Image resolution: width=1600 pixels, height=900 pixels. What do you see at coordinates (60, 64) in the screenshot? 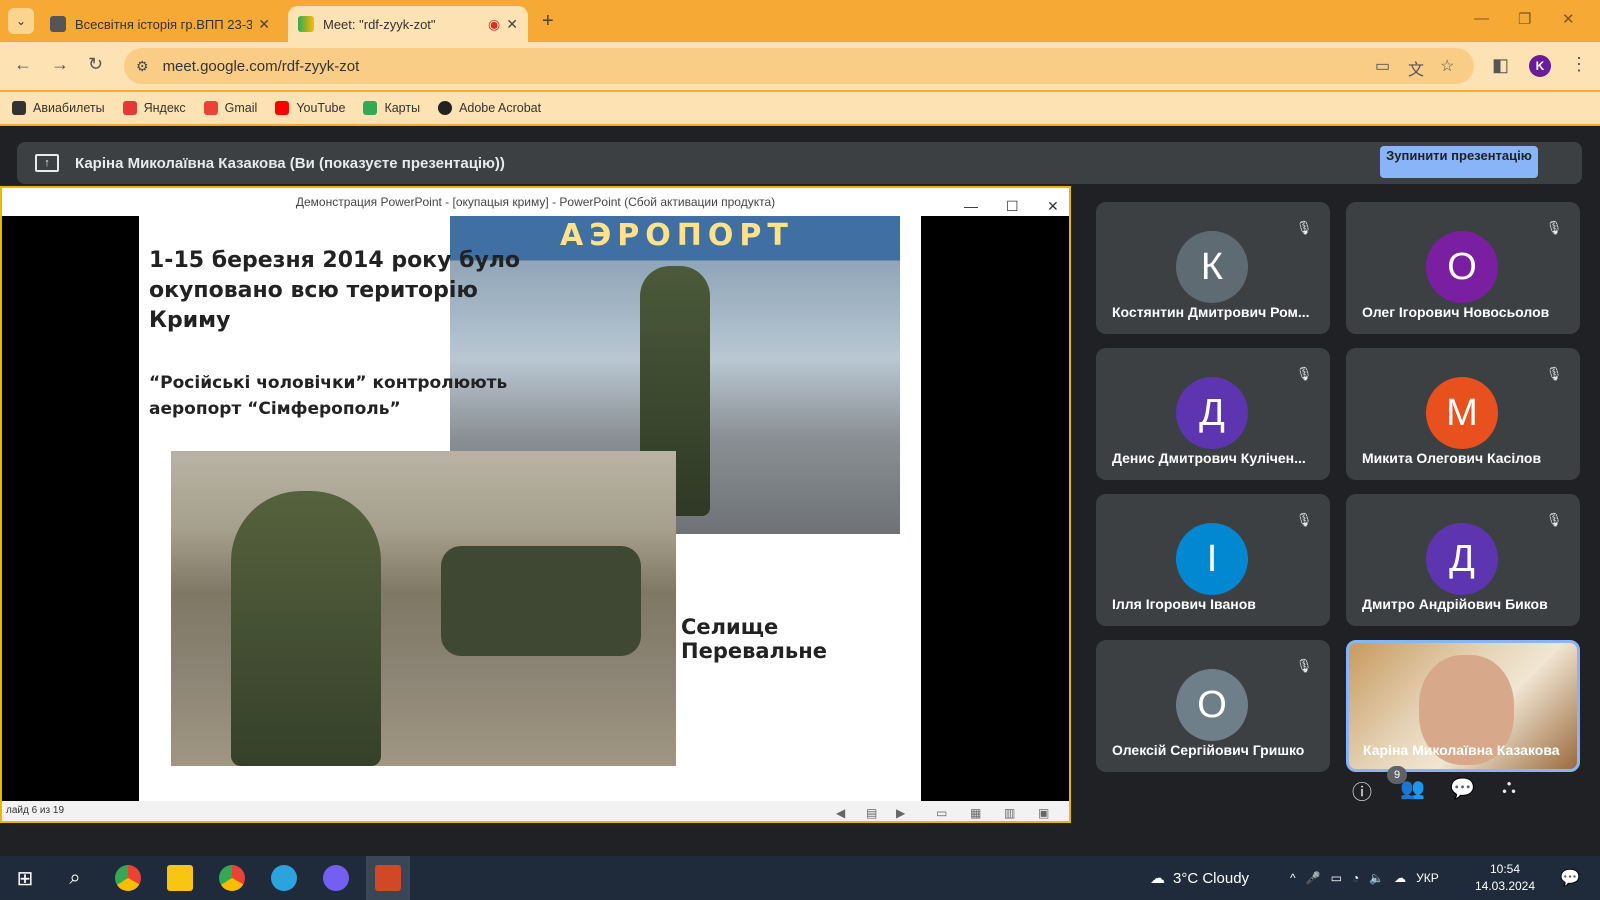
I see `forward-icon: →` at bounding box center [60, 64].